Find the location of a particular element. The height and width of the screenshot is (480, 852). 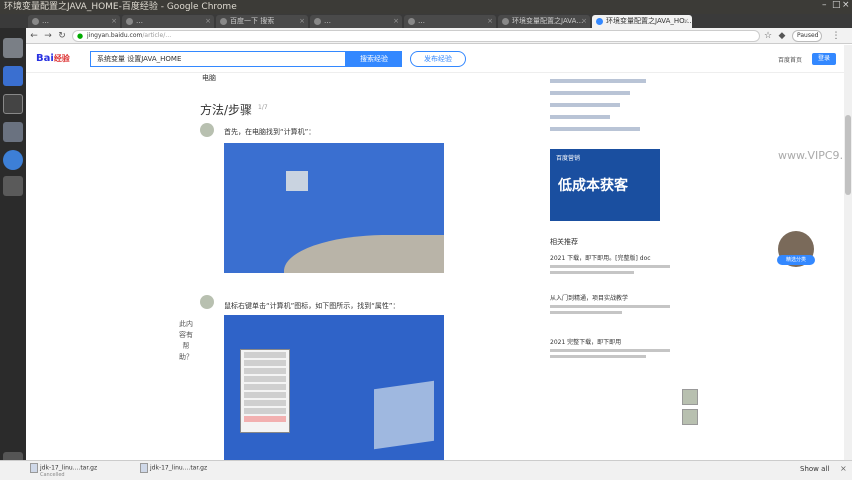

profile-paused-button: Paused is located at coordinates (807, 36).